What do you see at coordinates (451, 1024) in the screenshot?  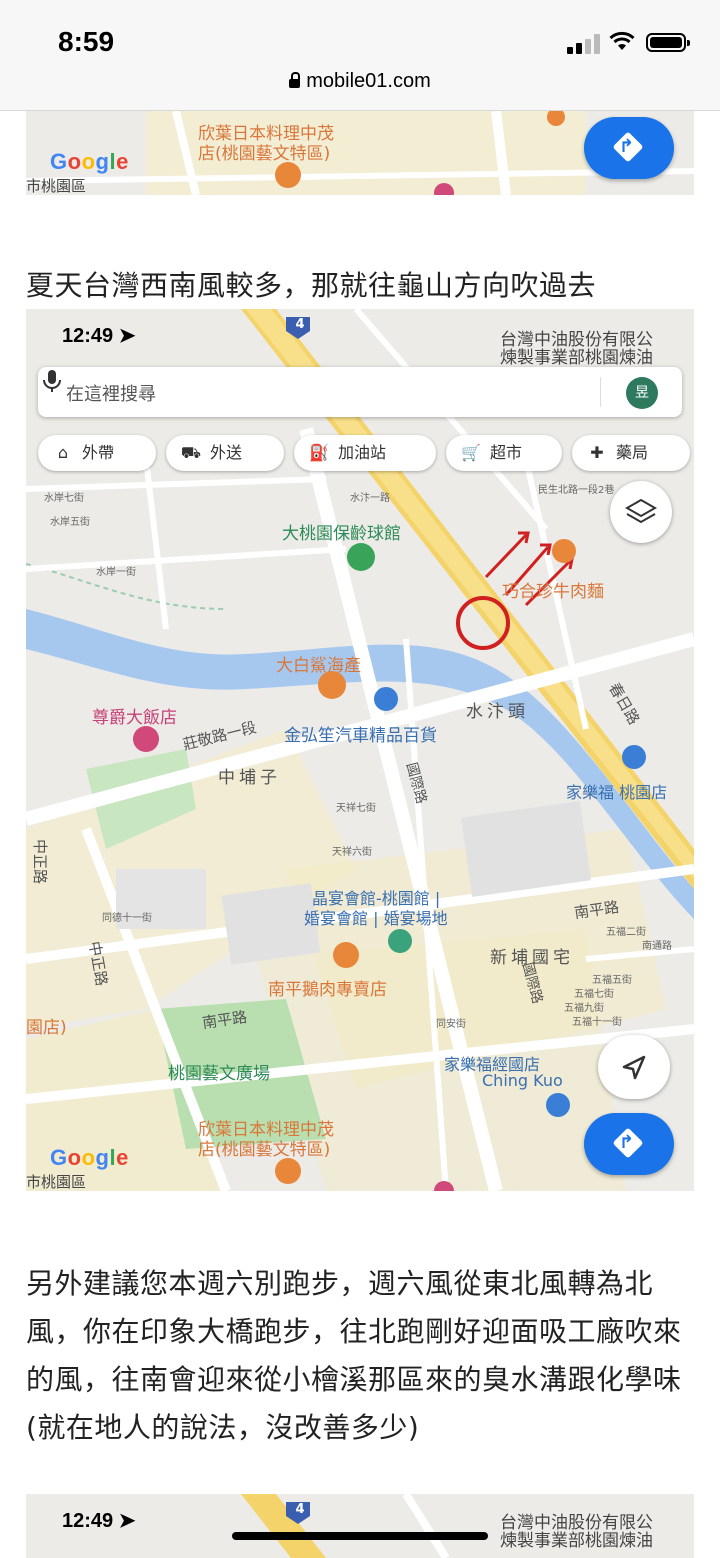 I see `street-label: 同安街` at bounding box center [451, 1024].